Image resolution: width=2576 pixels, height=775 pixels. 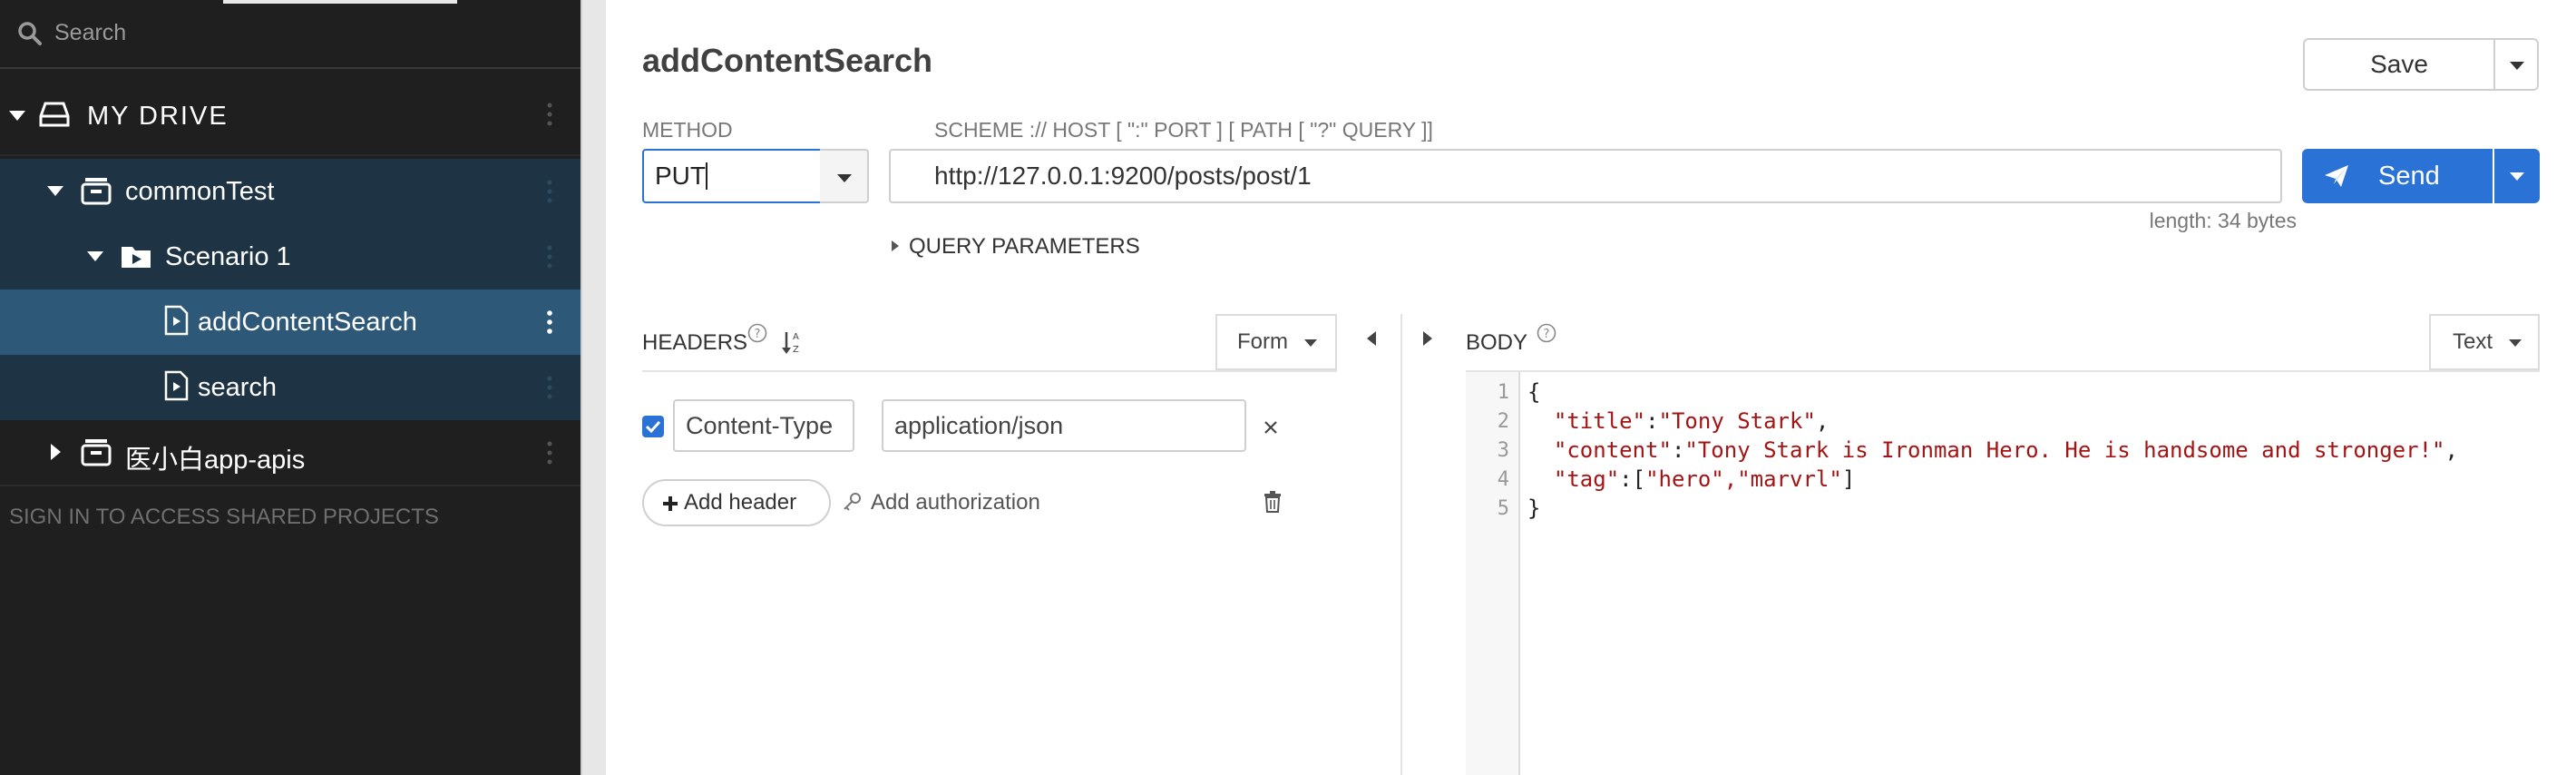 What do you see at coordinates (2223, 221) in the screenshot?
I see `url-length: length: 34 bytes` at bounding box center [2223, 221].